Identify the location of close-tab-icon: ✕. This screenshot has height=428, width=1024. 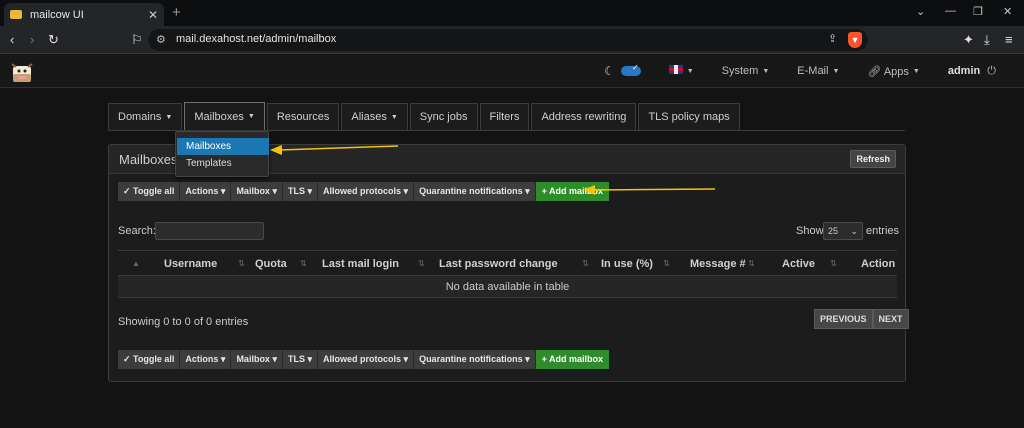
(153, 15).